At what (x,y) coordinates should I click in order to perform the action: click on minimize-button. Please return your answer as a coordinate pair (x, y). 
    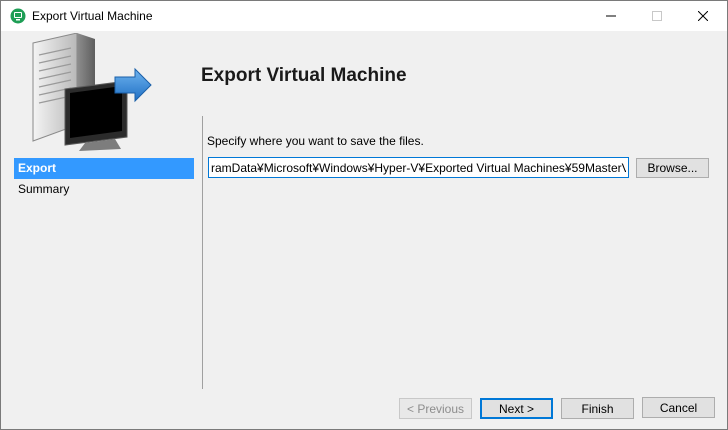
    Looking at the image, I should click on (611, 16).